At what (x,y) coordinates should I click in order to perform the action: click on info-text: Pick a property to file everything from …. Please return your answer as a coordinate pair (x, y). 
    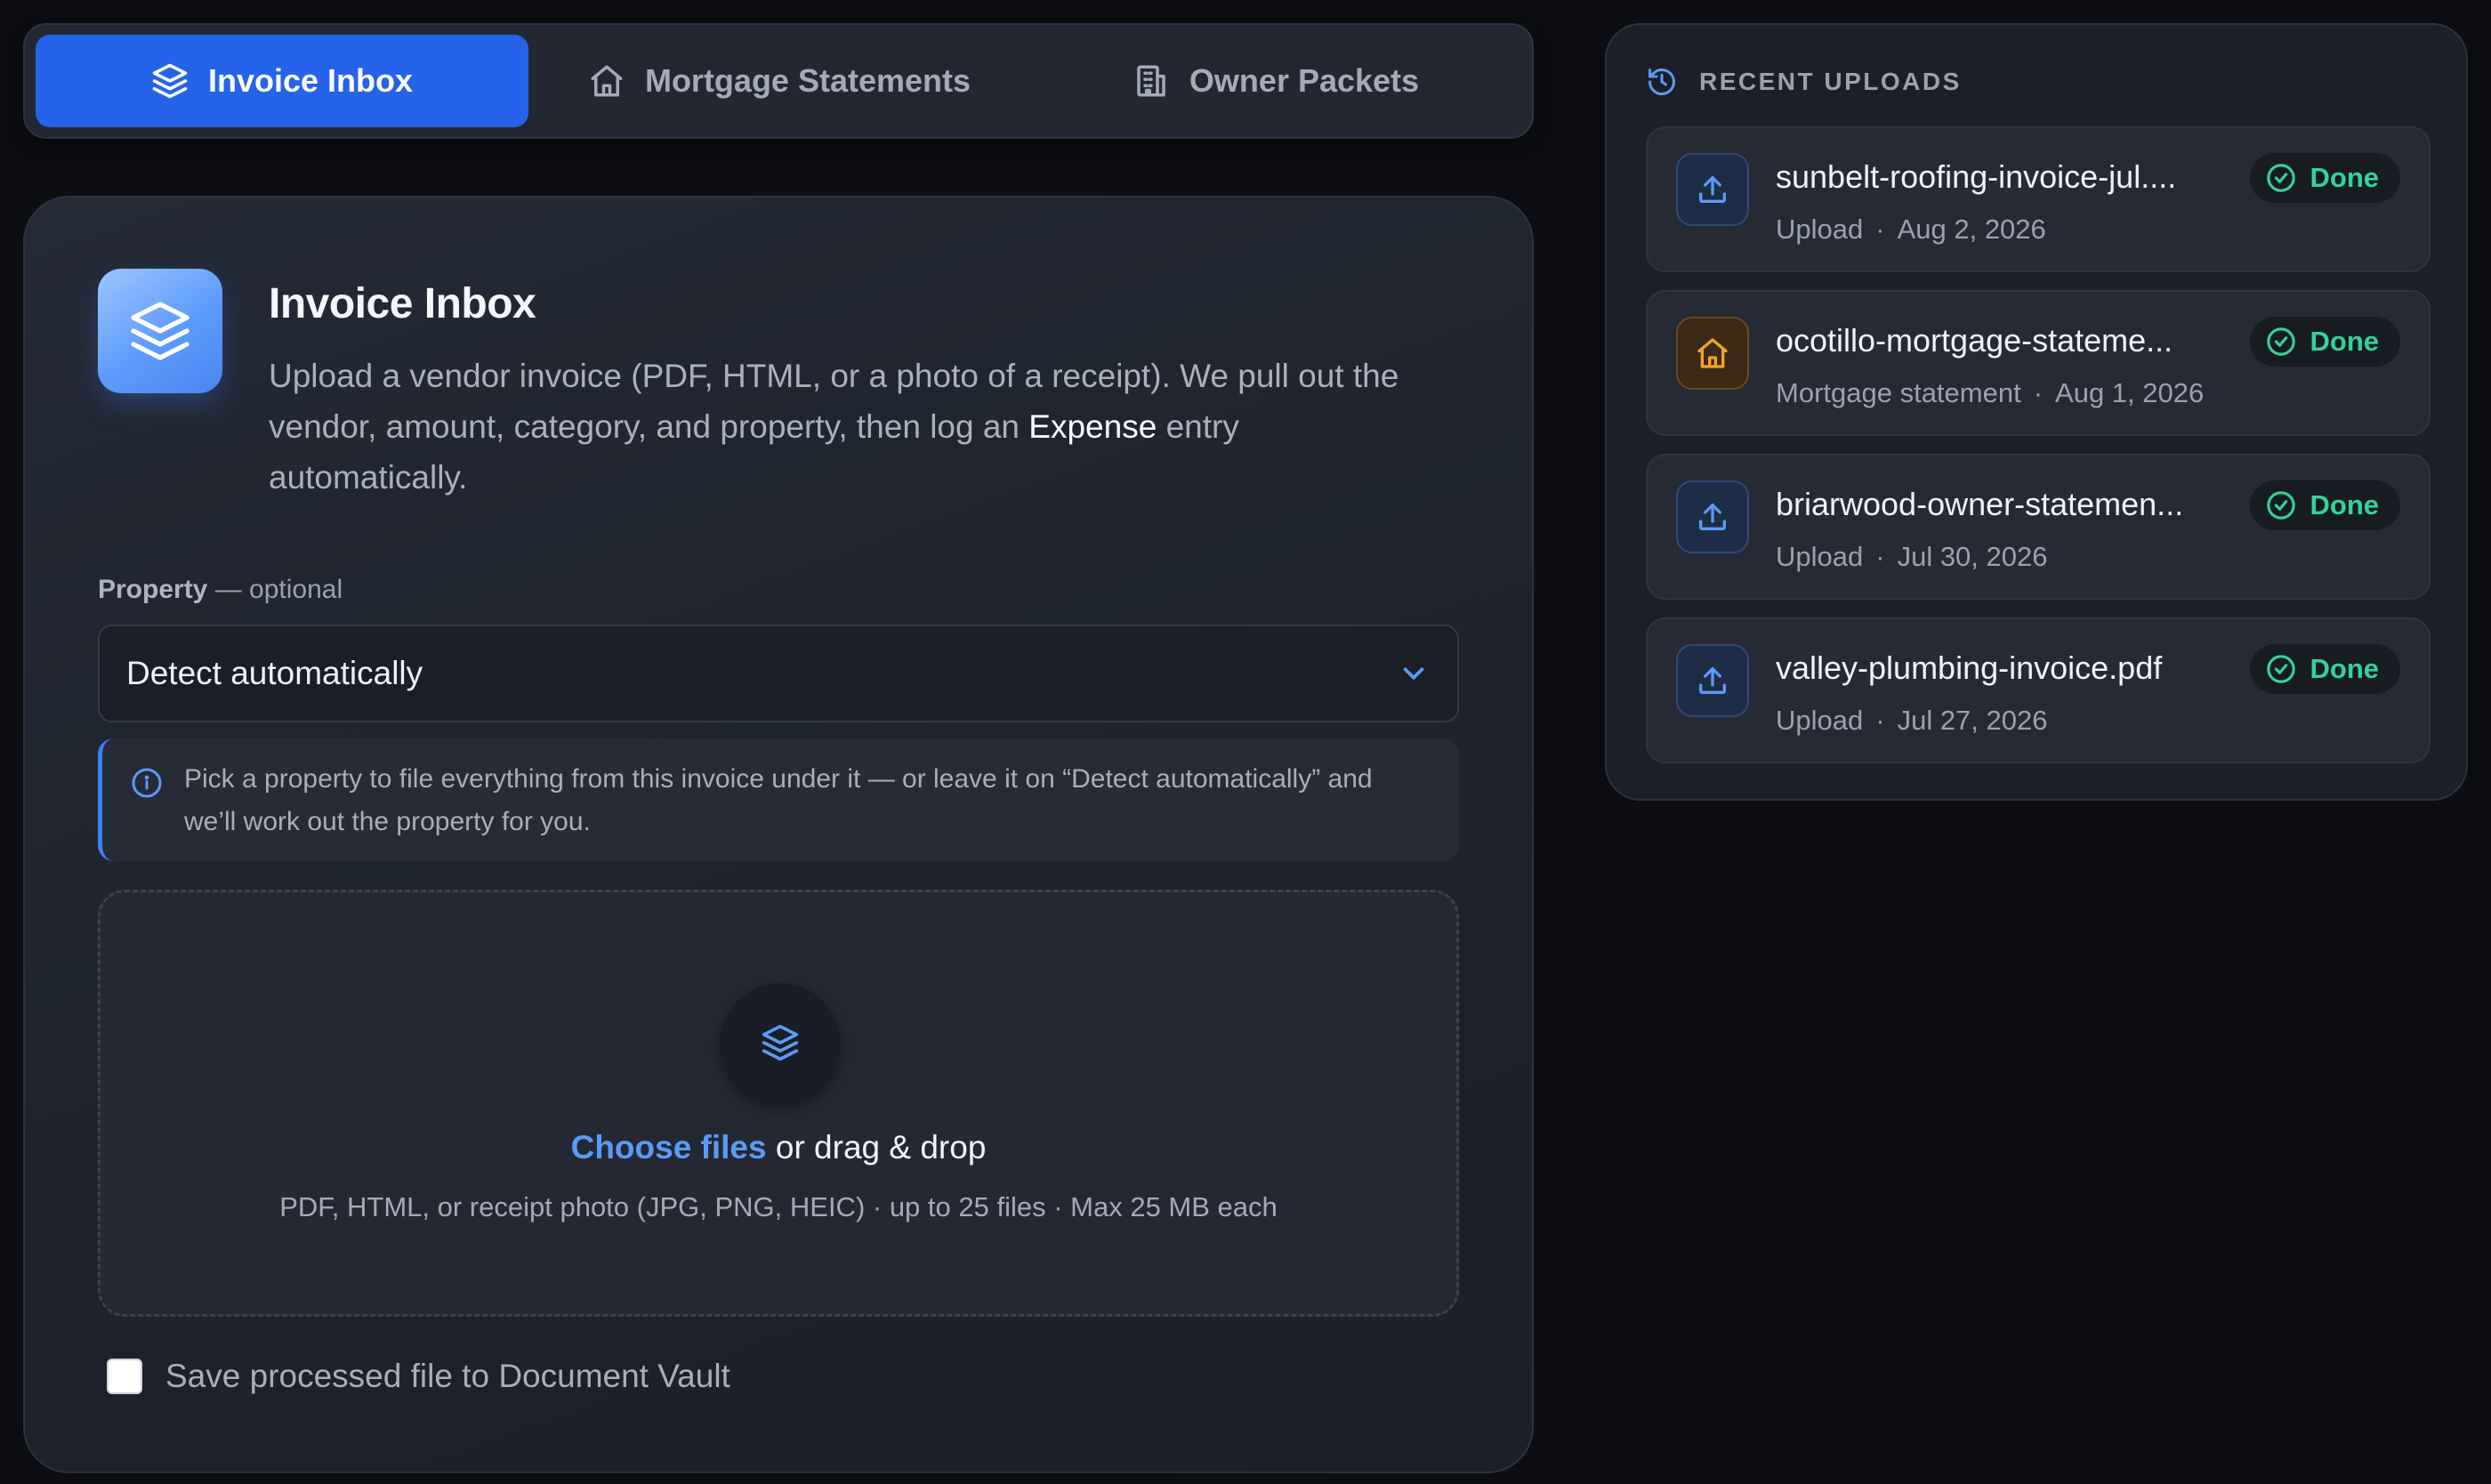
    Looking at the image, I should click on (778, 800).